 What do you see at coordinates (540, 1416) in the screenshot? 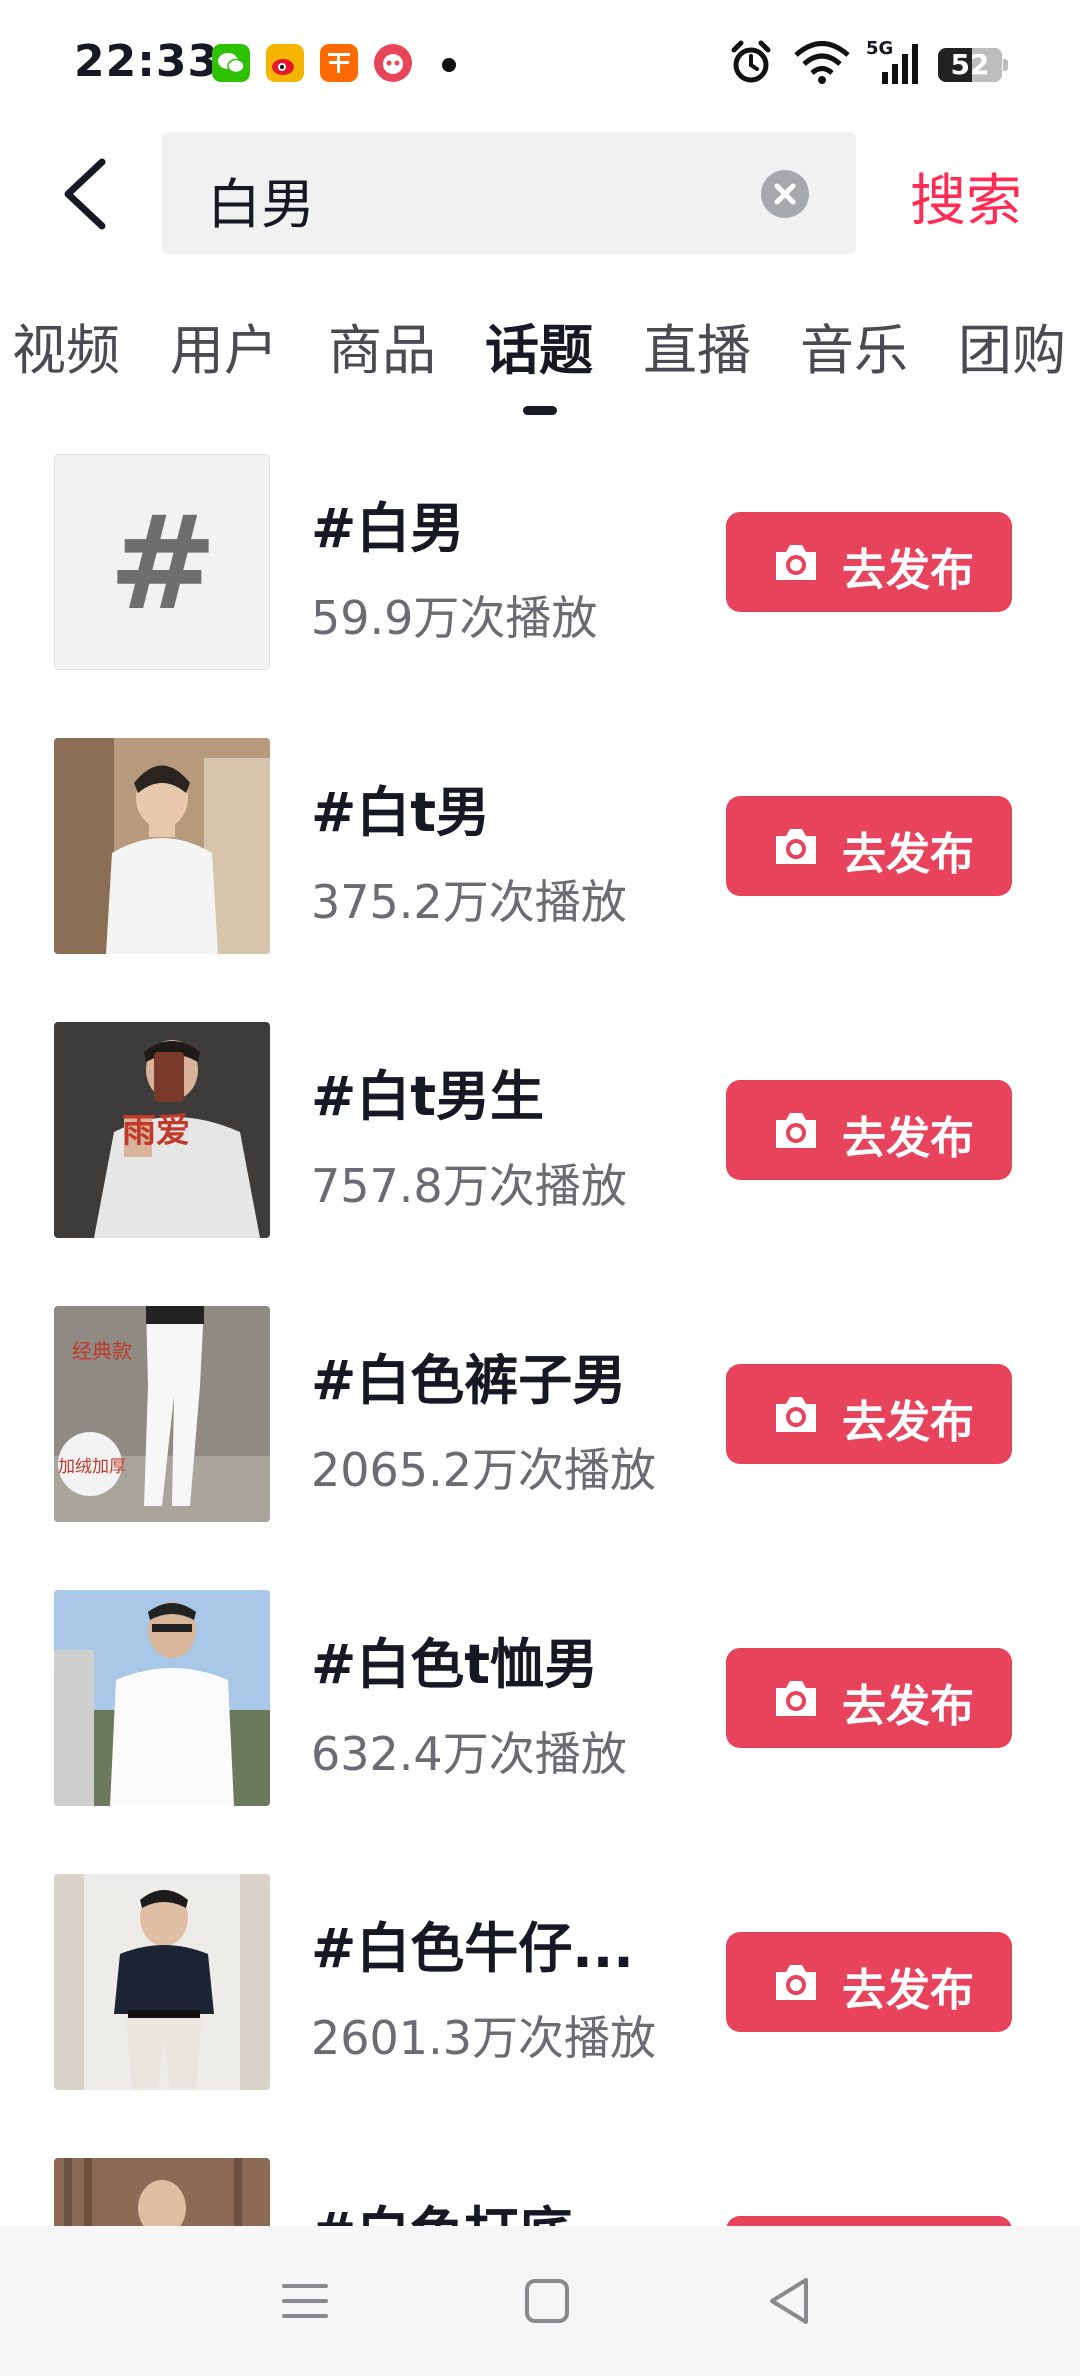
I see `topic-row: 经典款 加绒加厚 #白色裤子男 2065.2万次播放 去发布` at bounding box center [540, 1416].